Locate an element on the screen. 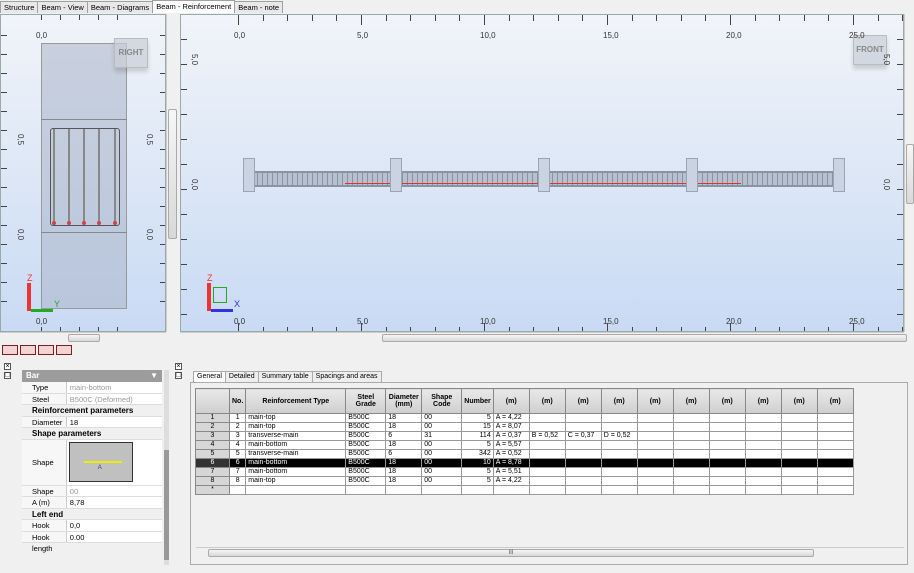  cell-type: main-bottom is located at coordinates (296, 463).